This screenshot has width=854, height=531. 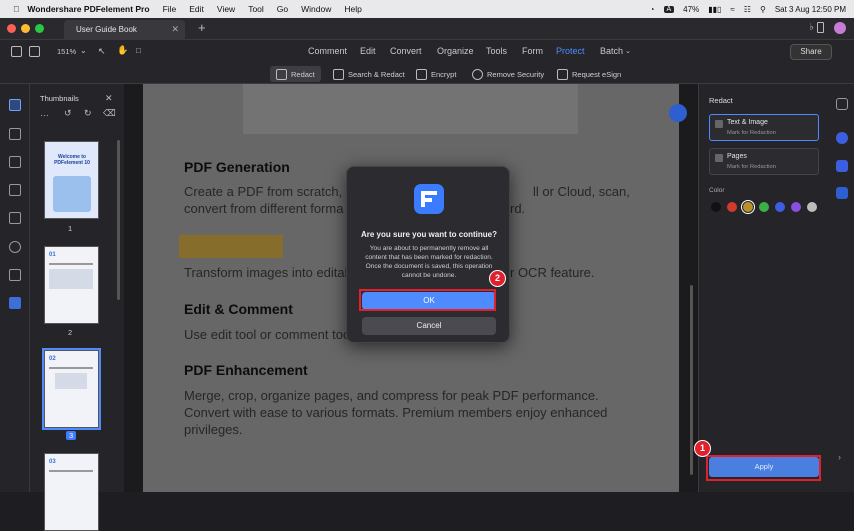 What do you see at coordinates (669, 9) in the screenshot?
I see `input-source: A` at bounding box center [669, 9].